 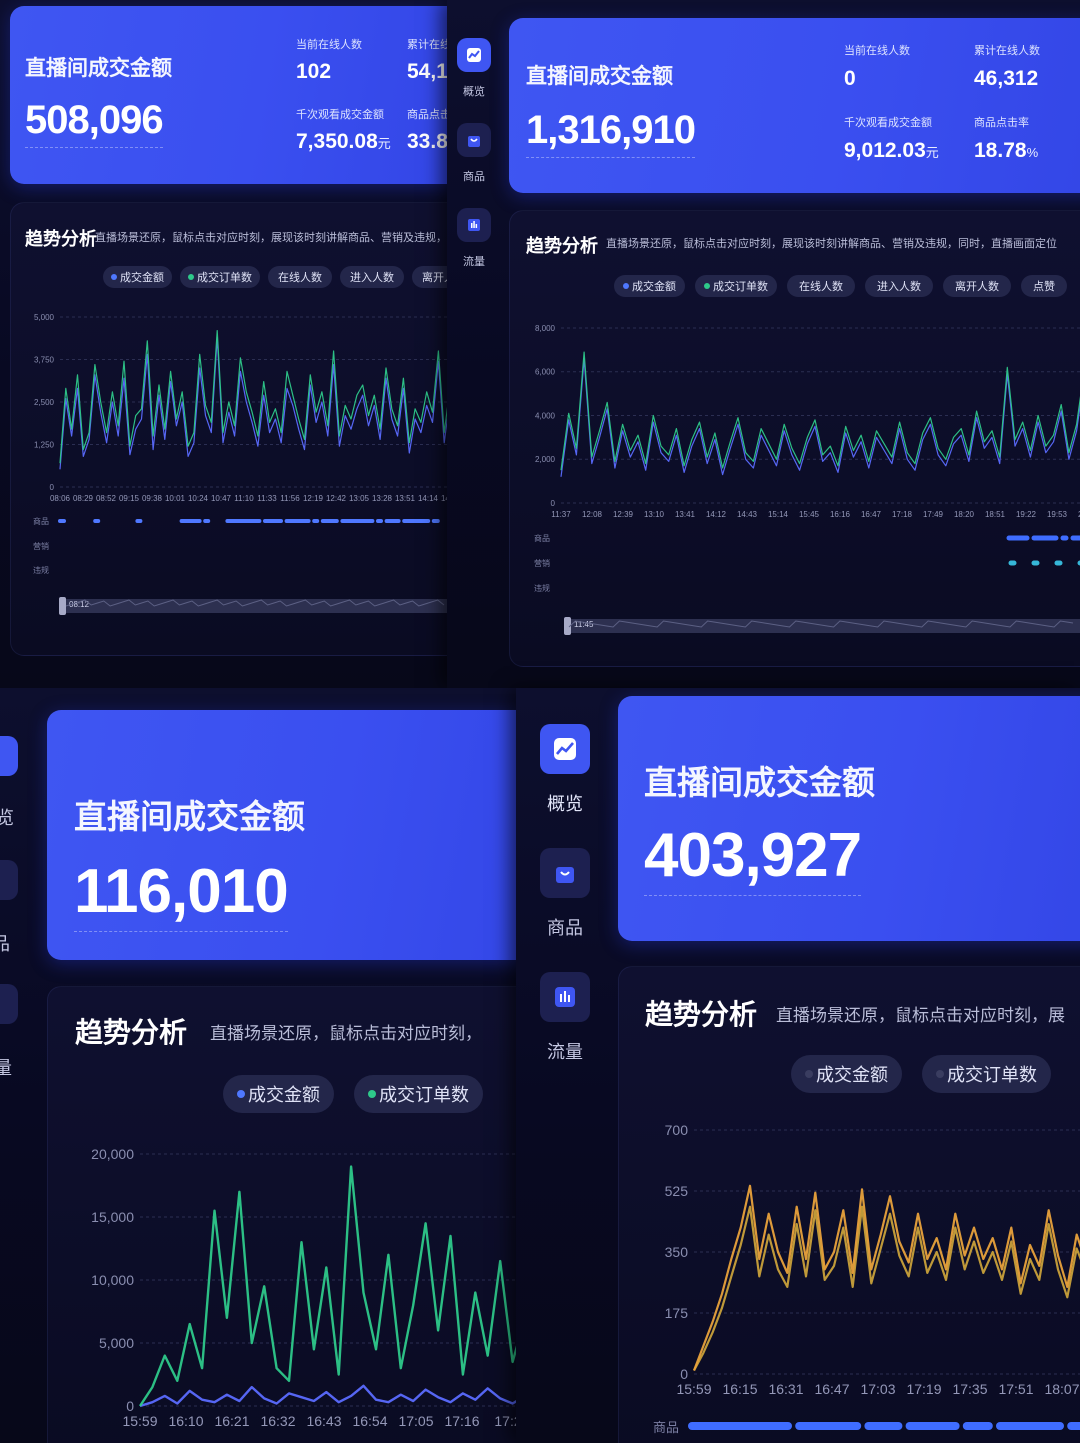 I want to click on y-tick-label: 3,750, so click(x=44, y=359).